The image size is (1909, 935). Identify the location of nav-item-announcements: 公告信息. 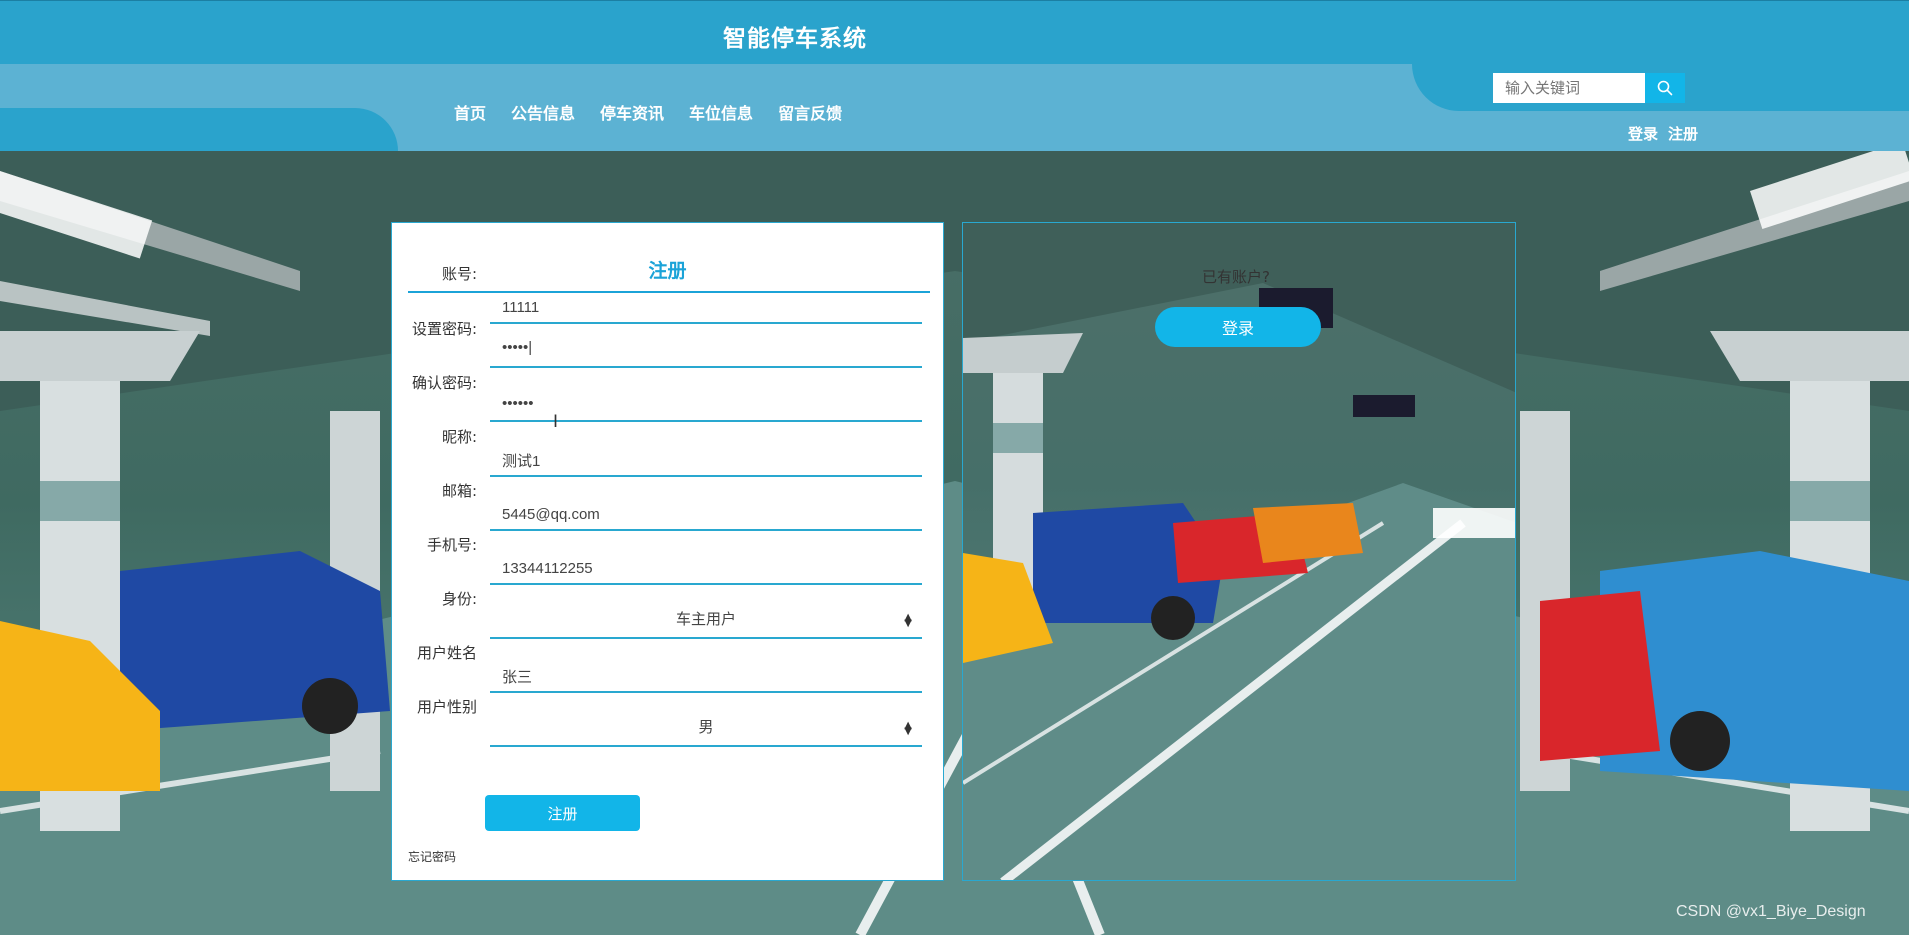
(543, 112).